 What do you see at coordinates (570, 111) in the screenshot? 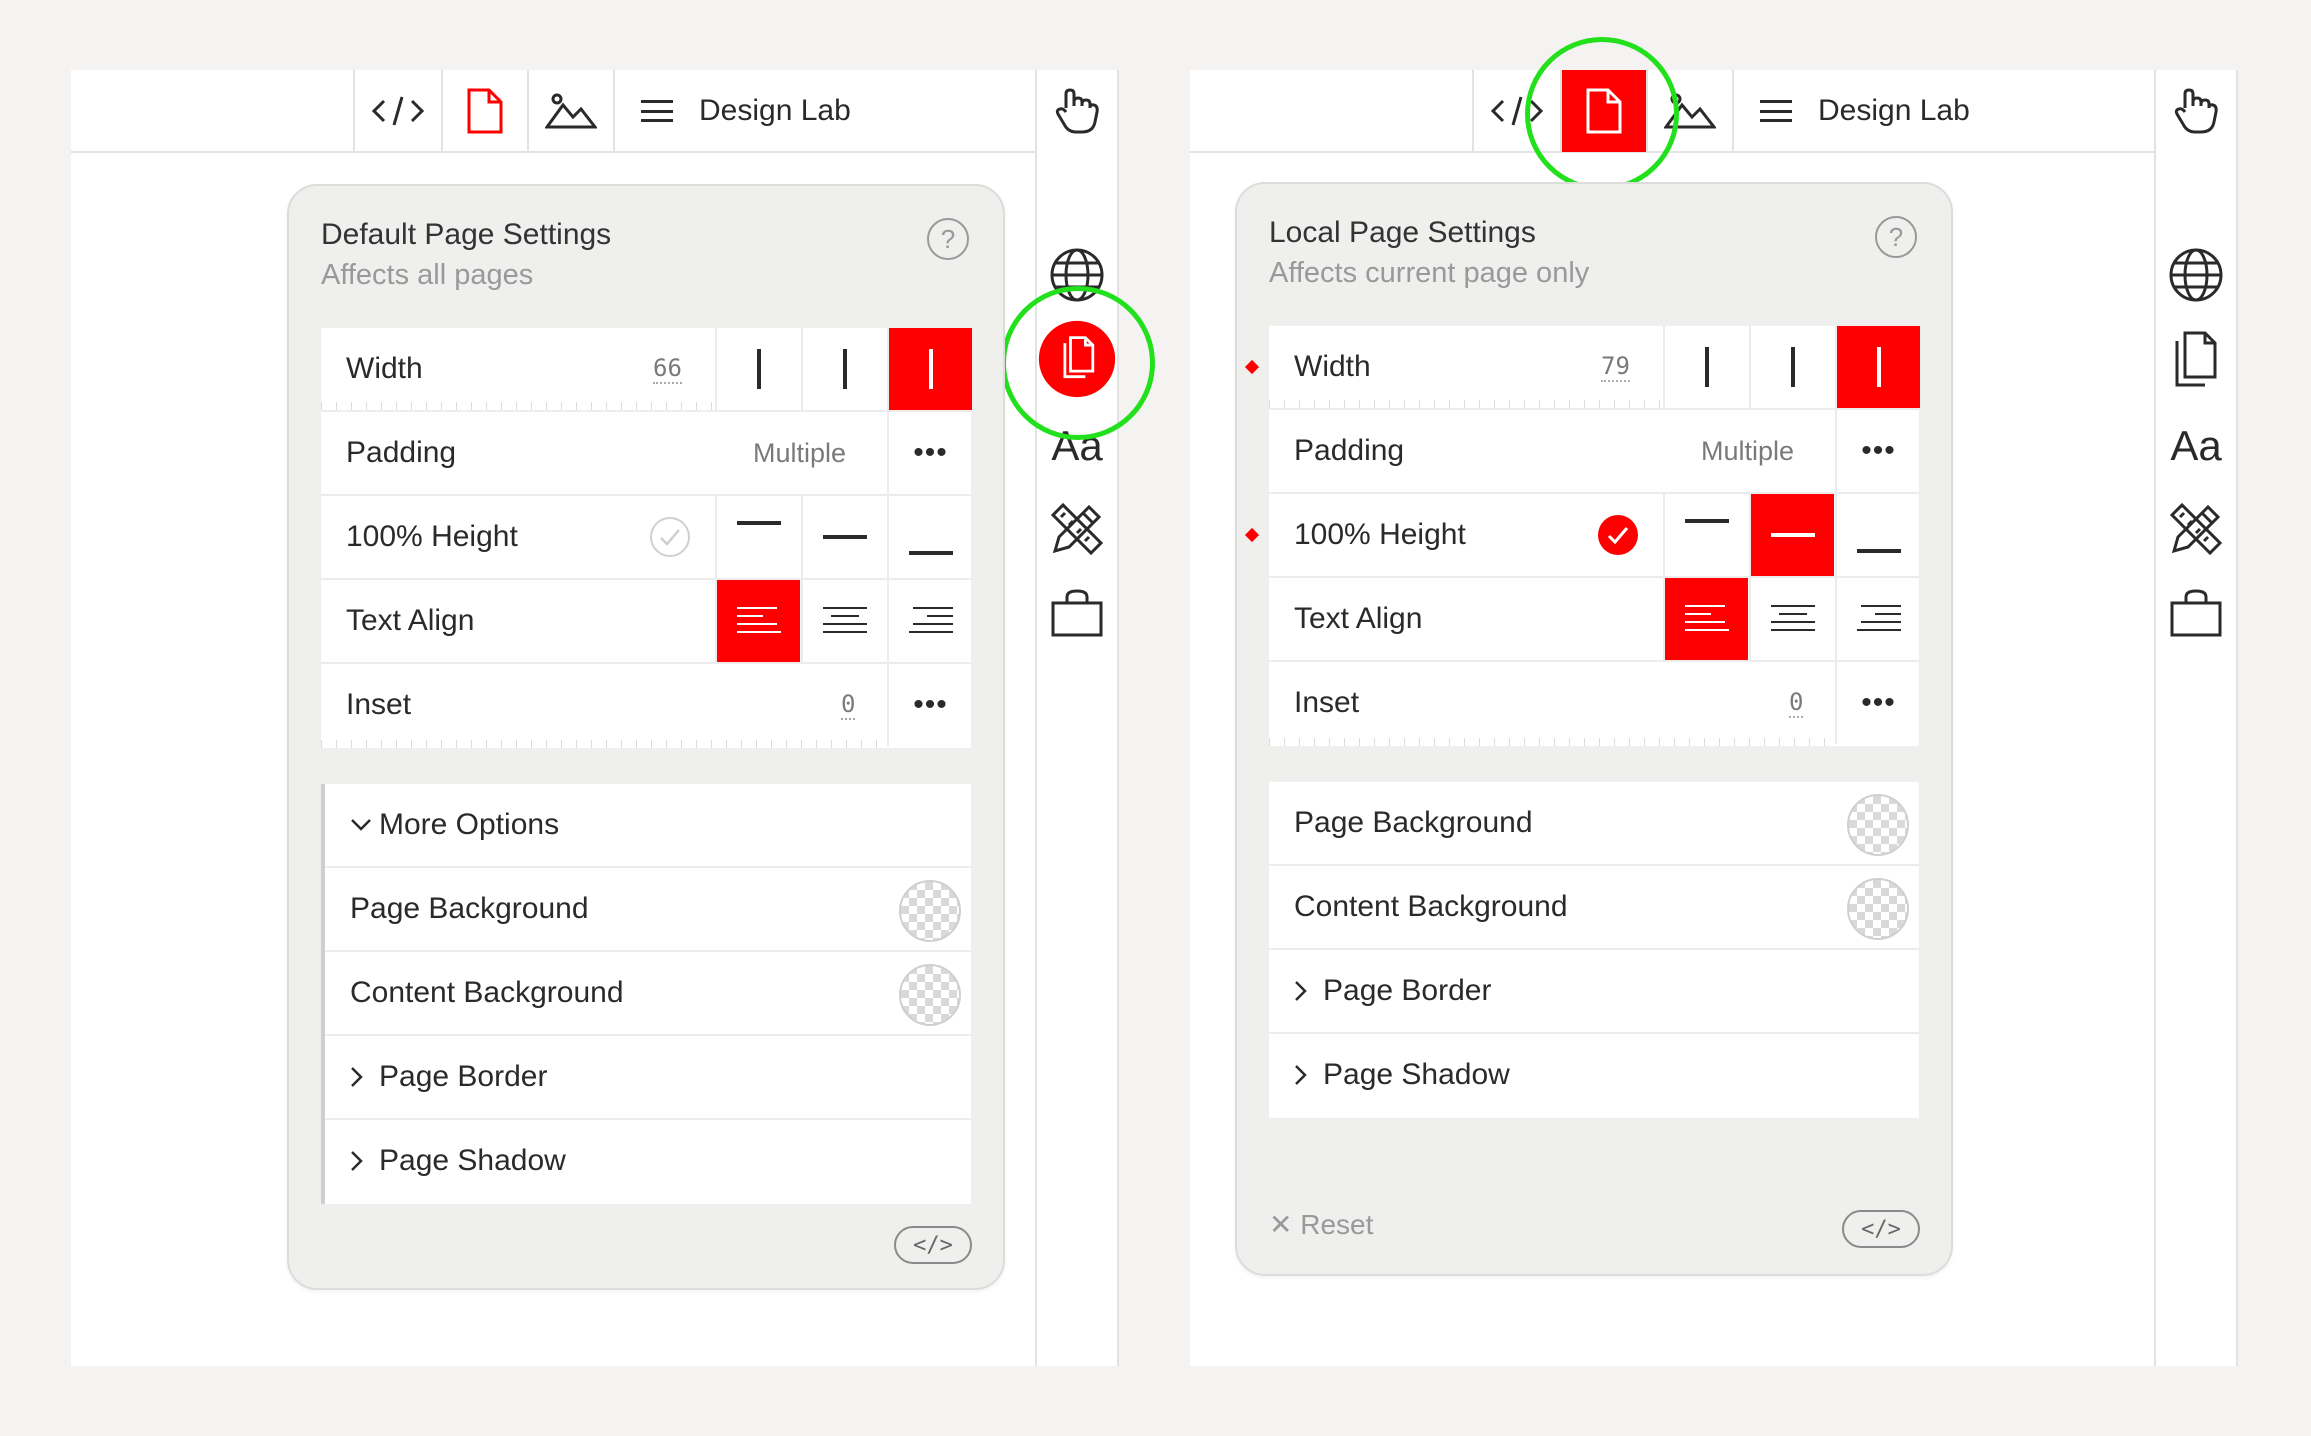
I see `media-button` at bounding box center [570, 111].